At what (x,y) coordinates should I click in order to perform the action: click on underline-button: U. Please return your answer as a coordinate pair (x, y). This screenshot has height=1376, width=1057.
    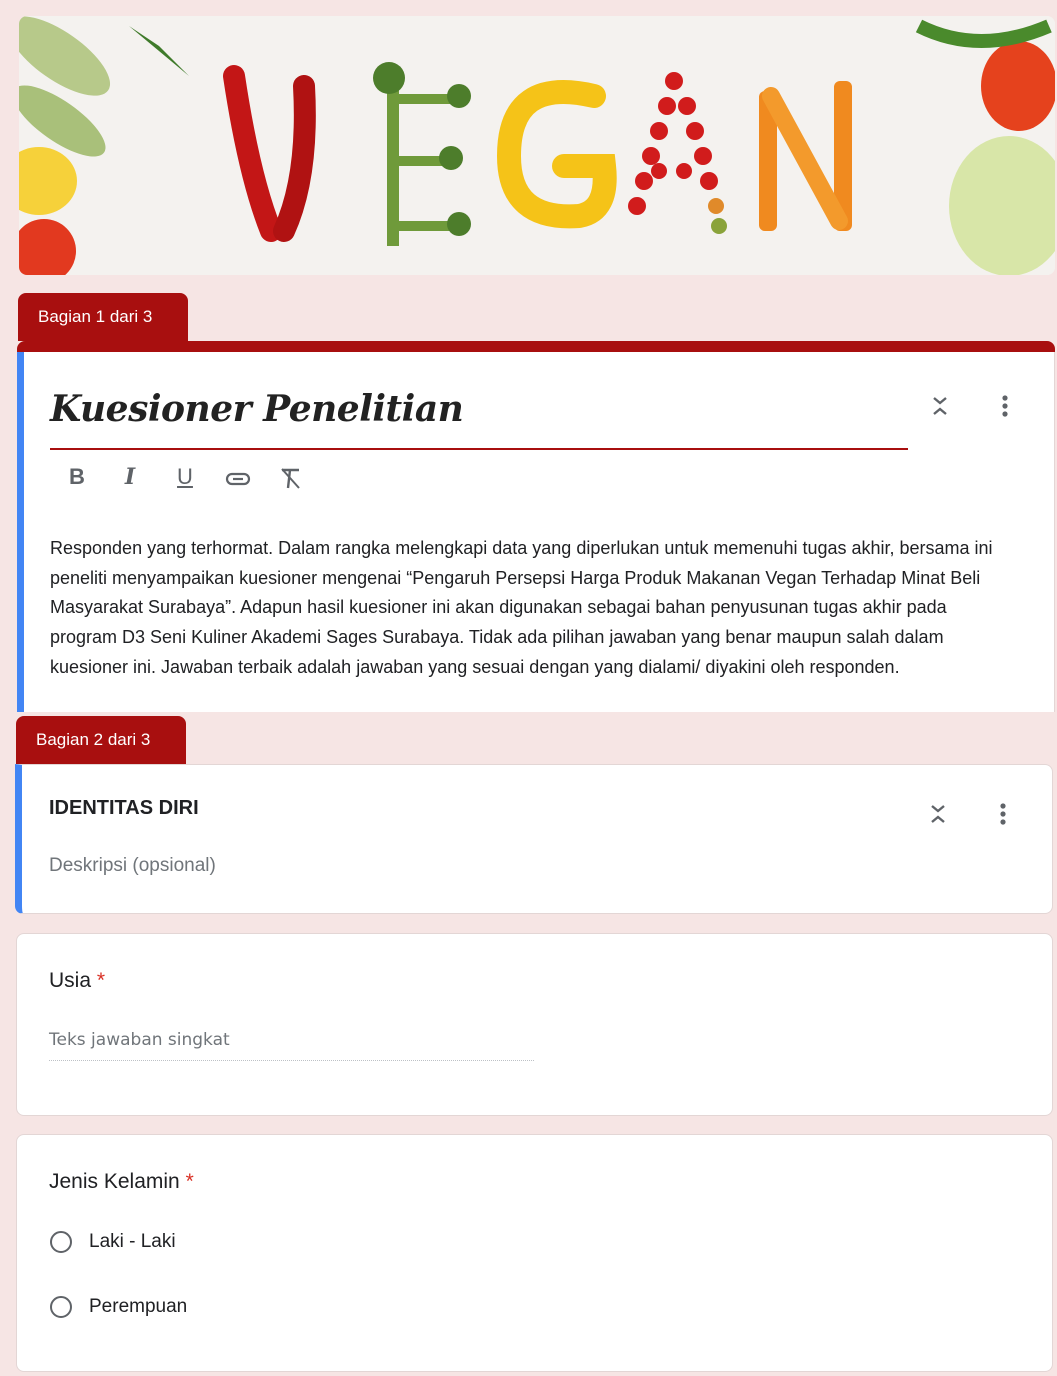
    Looking at the image, I should click on (185, 477).